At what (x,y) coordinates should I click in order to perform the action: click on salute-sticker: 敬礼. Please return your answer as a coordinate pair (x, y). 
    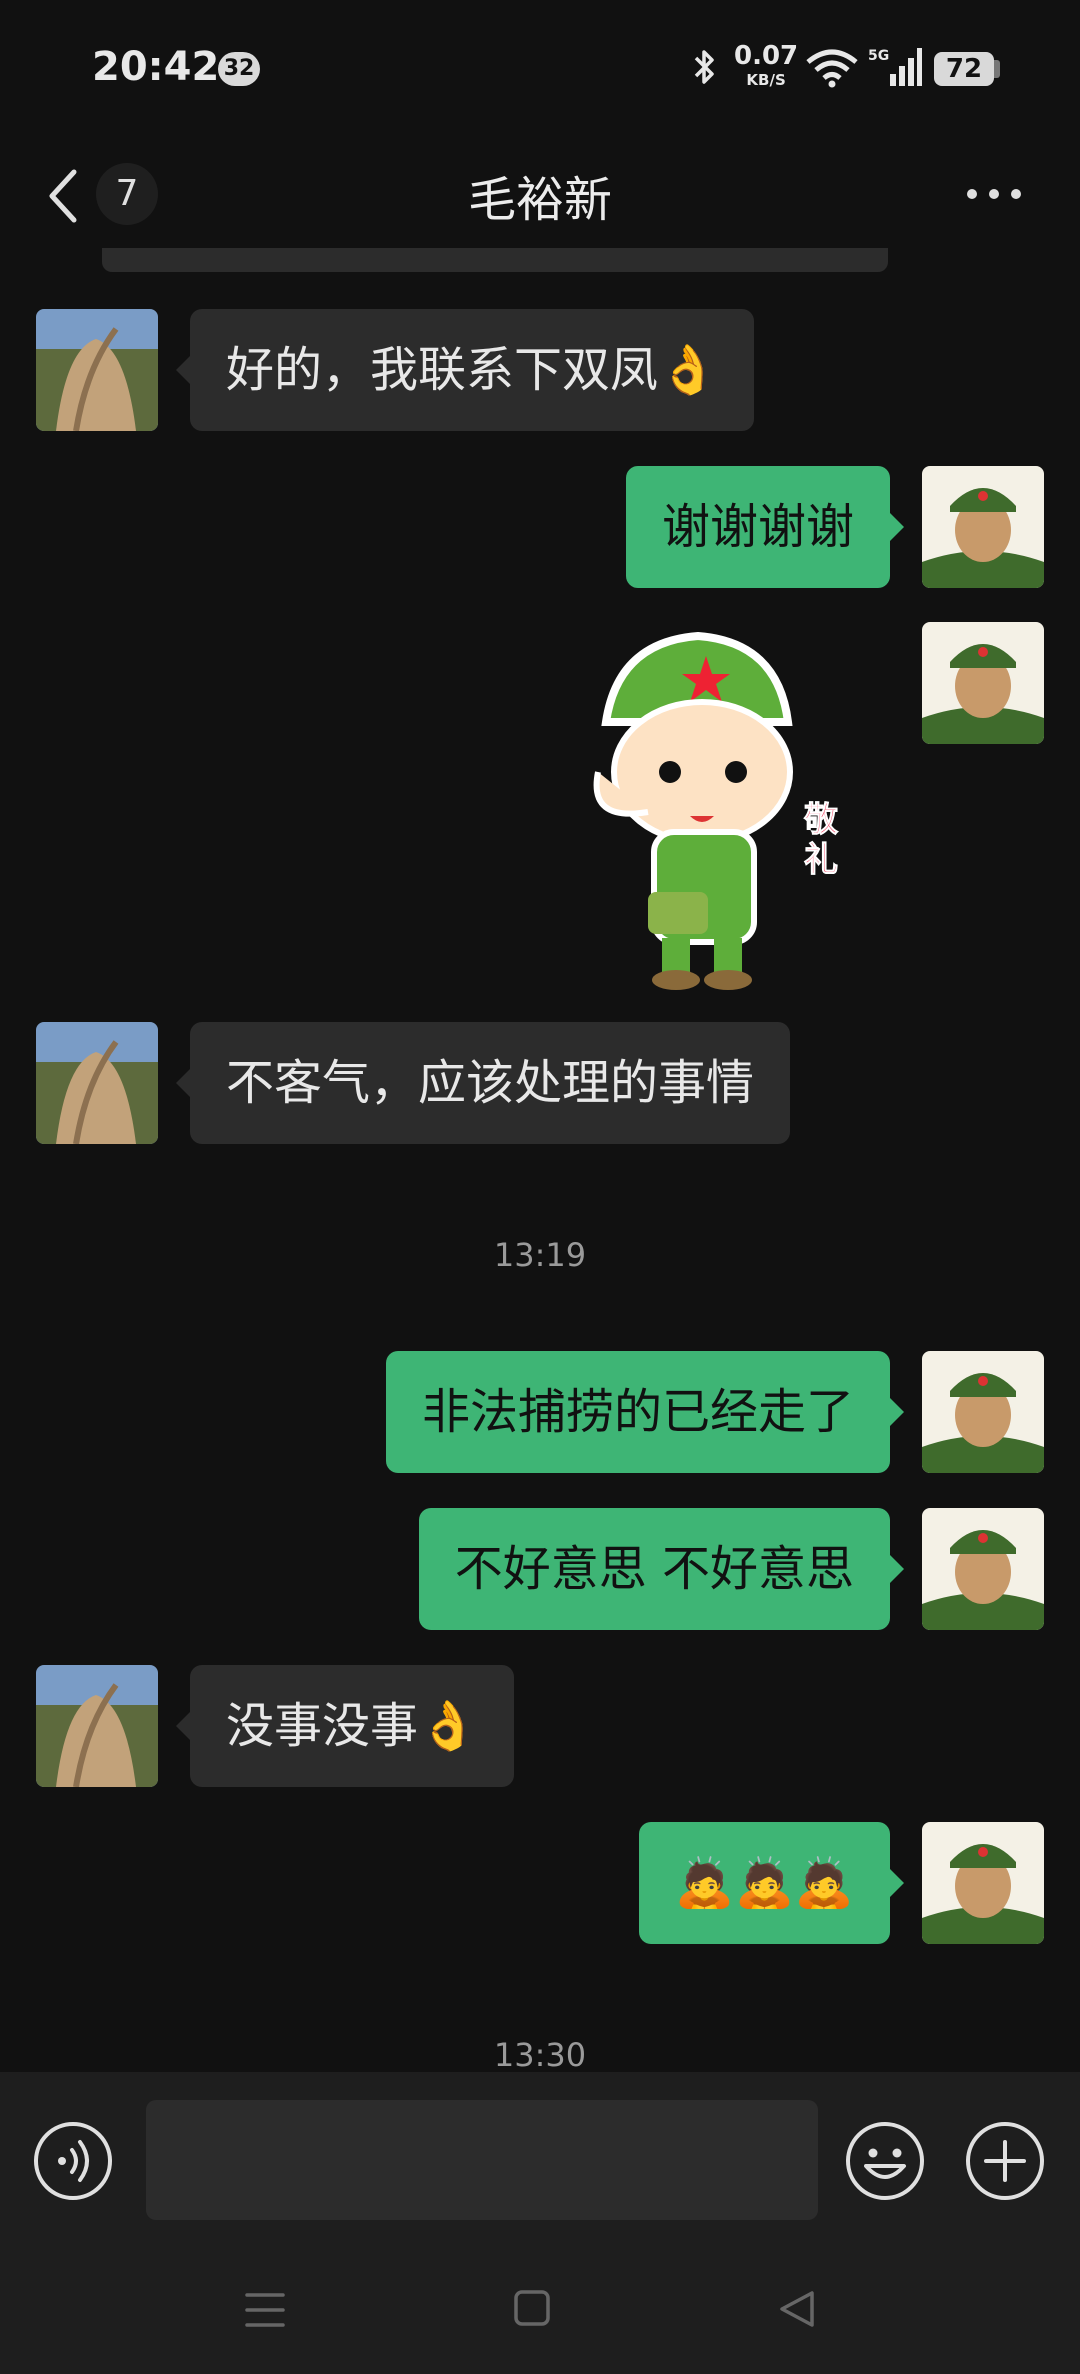
    Looking at the image, I should click on (728, 808).